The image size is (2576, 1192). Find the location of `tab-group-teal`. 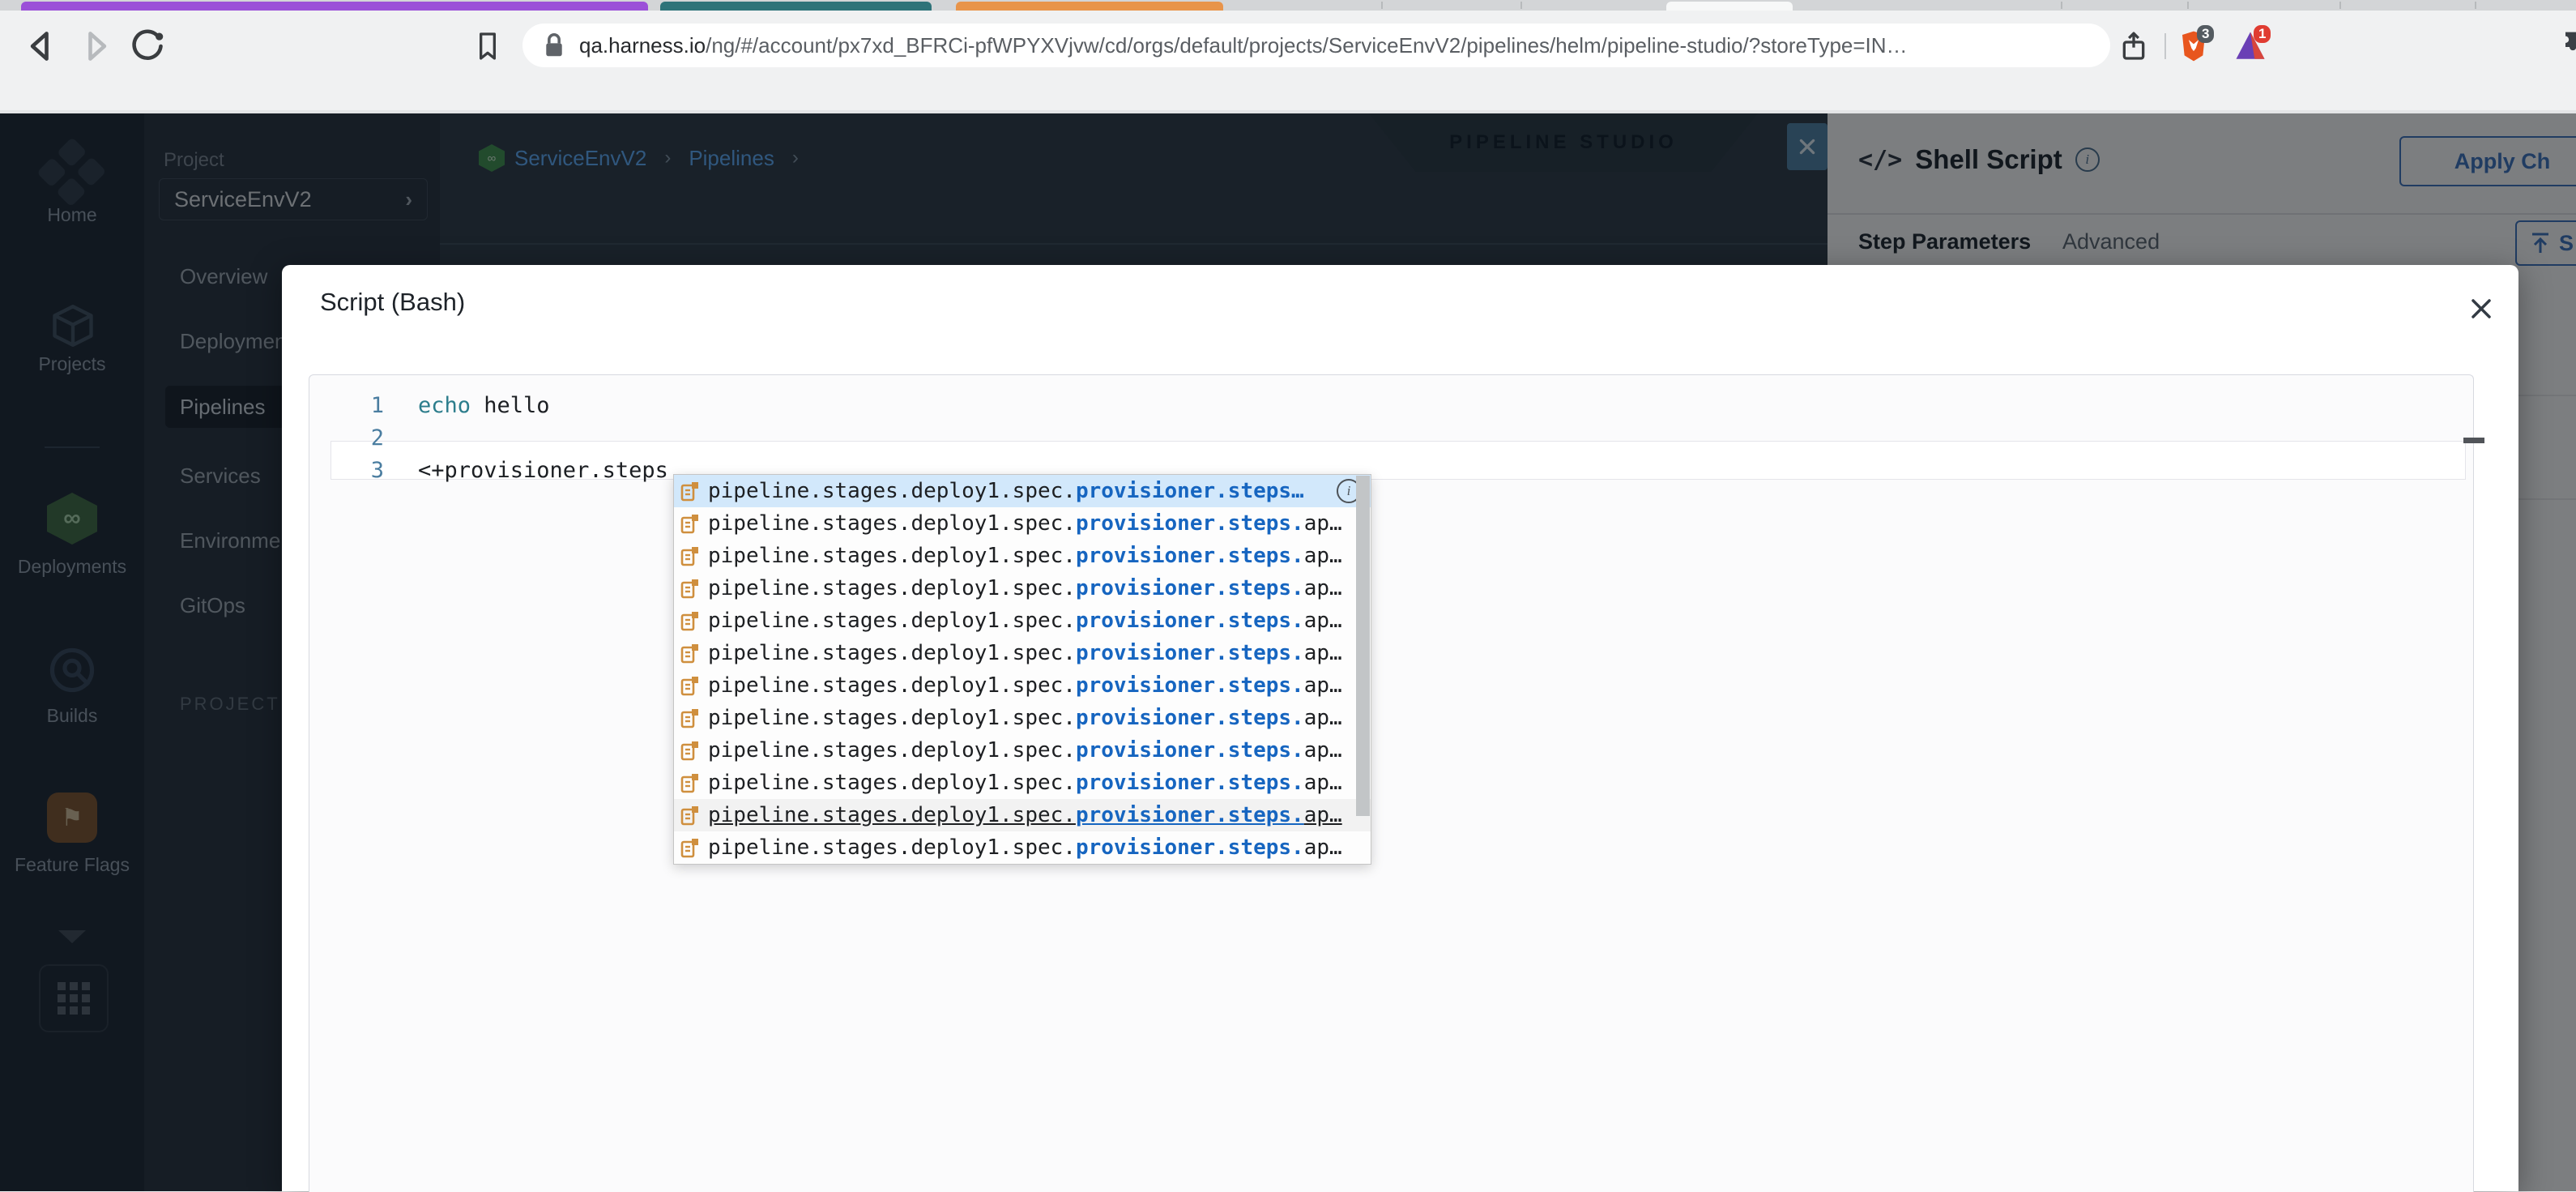

tab-group-teal is located at coordinates (796, 7).